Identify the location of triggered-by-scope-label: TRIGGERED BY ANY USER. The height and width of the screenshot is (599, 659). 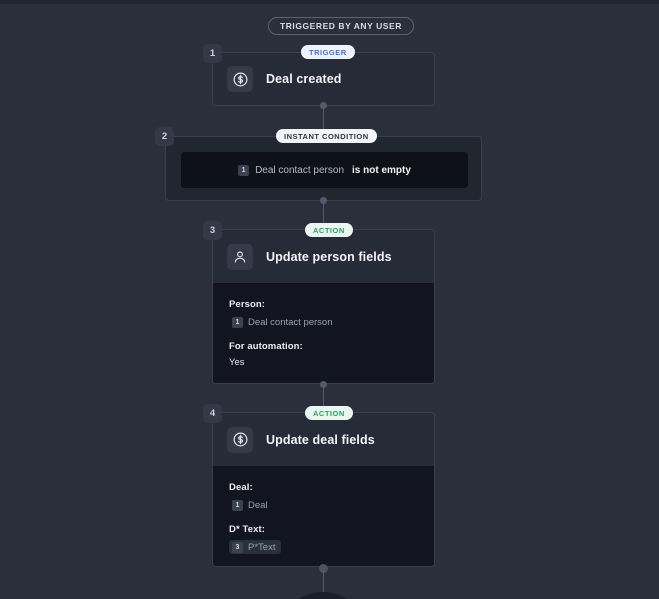
(341, 26).